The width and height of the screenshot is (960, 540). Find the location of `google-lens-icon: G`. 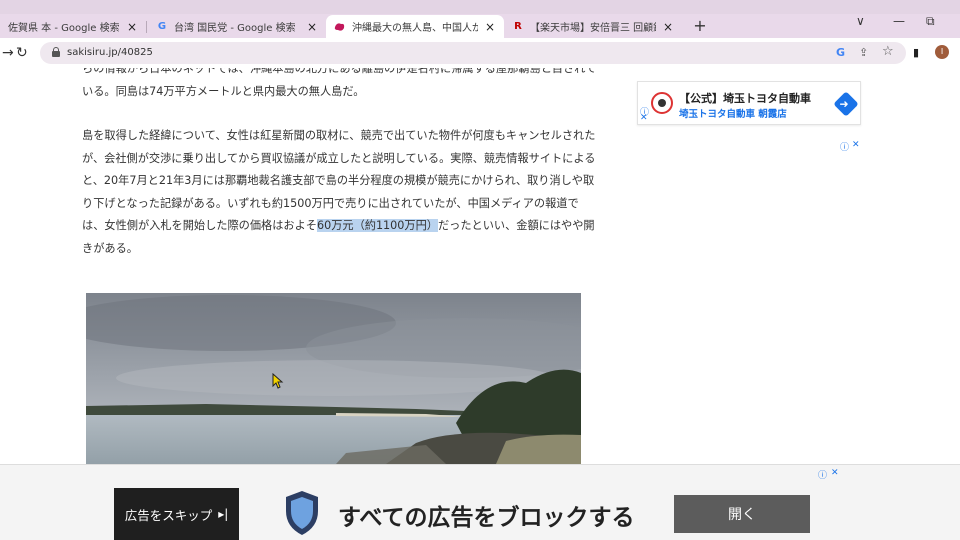

google-lens-icon: G is located at coordinates (840, 52).